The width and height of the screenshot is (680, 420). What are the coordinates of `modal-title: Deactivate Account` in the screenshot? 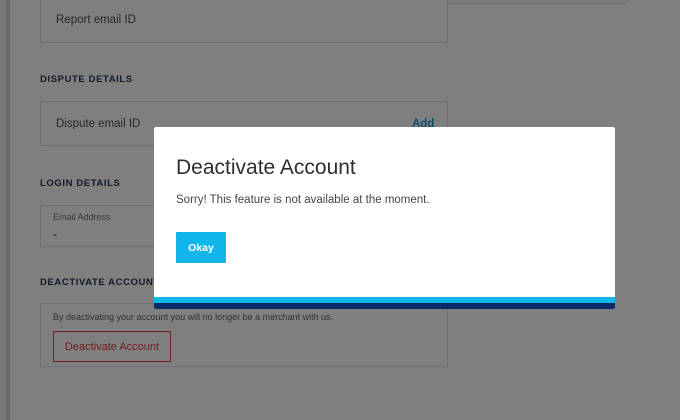 It's located at (266, 167).